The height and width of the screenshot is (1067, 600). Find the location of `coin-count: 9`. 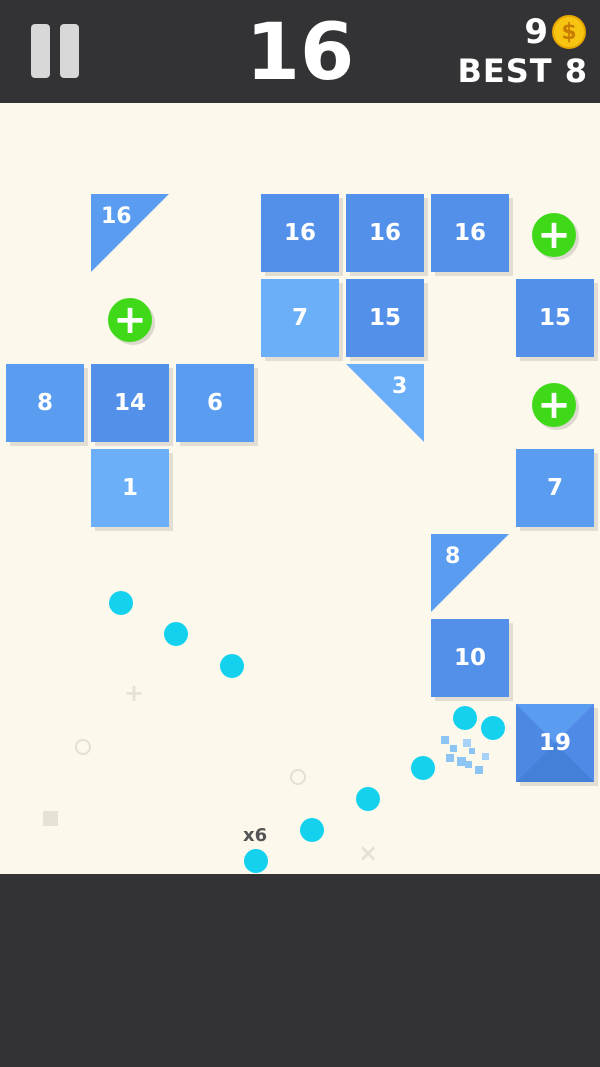

coin-count: 9 is located at coordinates (536, 32).